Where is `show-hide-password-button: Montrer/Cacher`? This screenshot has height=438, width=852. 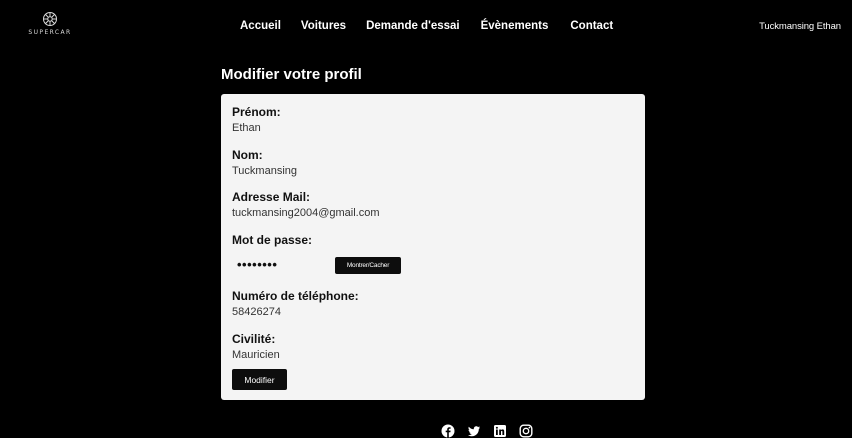
show-hide-password-button: Montrer/Cacher is located at coordinates (368, 265).